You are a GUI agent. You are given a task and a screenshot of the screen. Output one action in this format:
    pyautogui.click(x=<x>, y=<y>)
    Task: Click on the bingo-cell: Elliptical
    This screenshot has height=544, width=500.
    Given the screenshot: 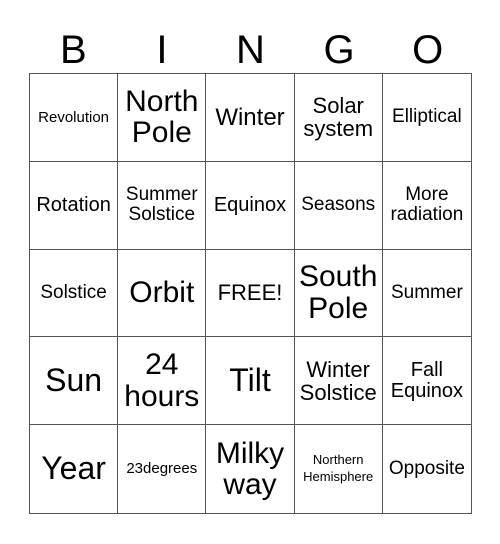 What is the action you would take?
    pyautogui.click(x=426, y=118)
    